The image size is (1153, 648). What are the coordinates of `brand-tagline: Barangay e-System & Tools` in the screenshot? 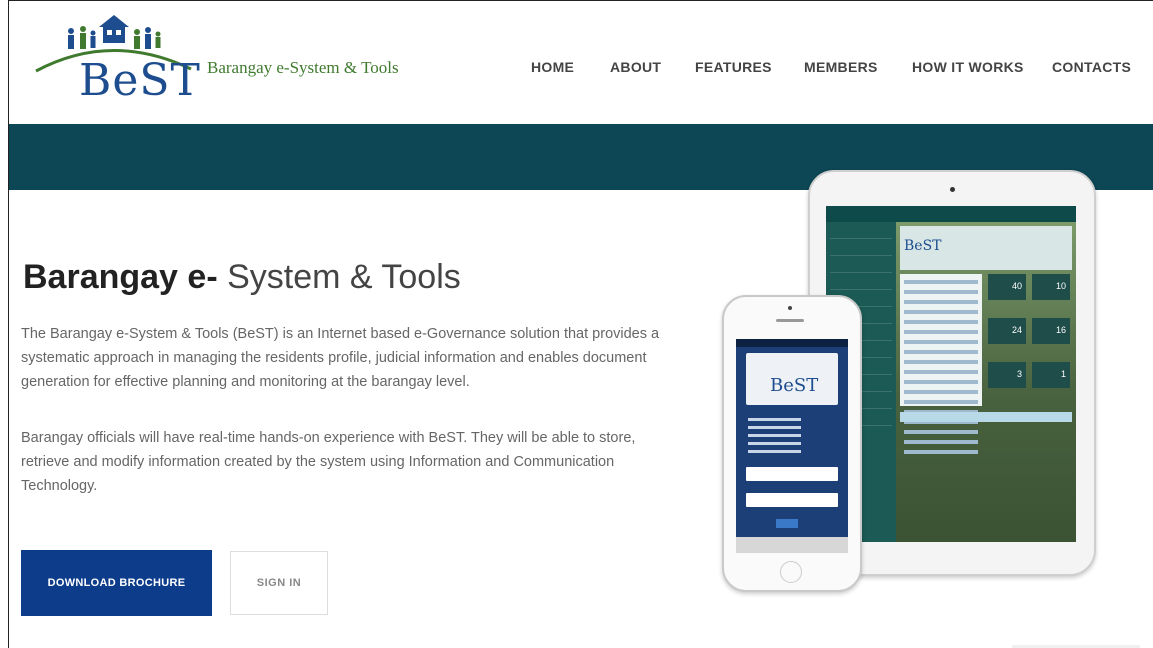 It's located at (303, 67).